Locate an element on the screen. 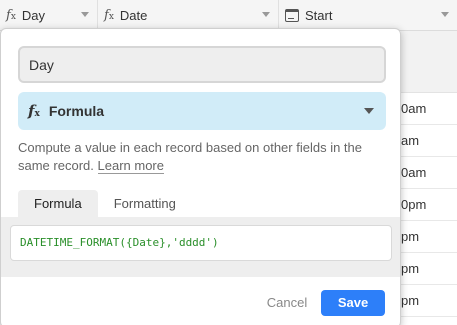 The height and width of the screenshot is (325, 457). field-type-select: fx Formula is located at coordinates (202, 111).